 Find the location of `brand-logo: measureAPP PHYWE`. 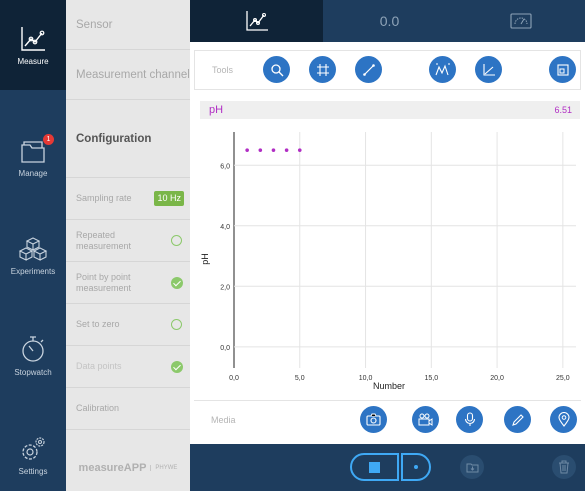

brand-logo: measureAPP PHYWE is located at coordinates (128, 468).